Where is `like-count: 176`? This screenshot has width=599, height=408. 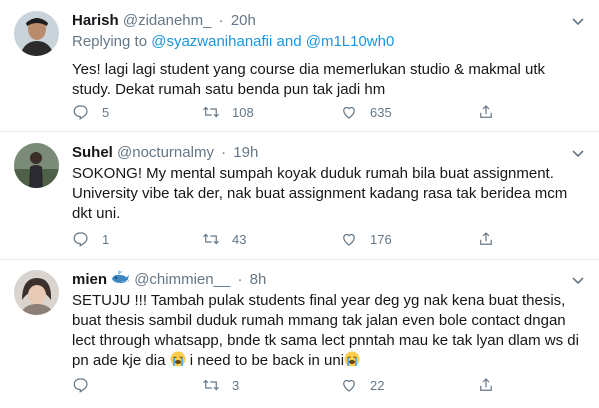
like-count: 176 is located at coordinates (381, 239).